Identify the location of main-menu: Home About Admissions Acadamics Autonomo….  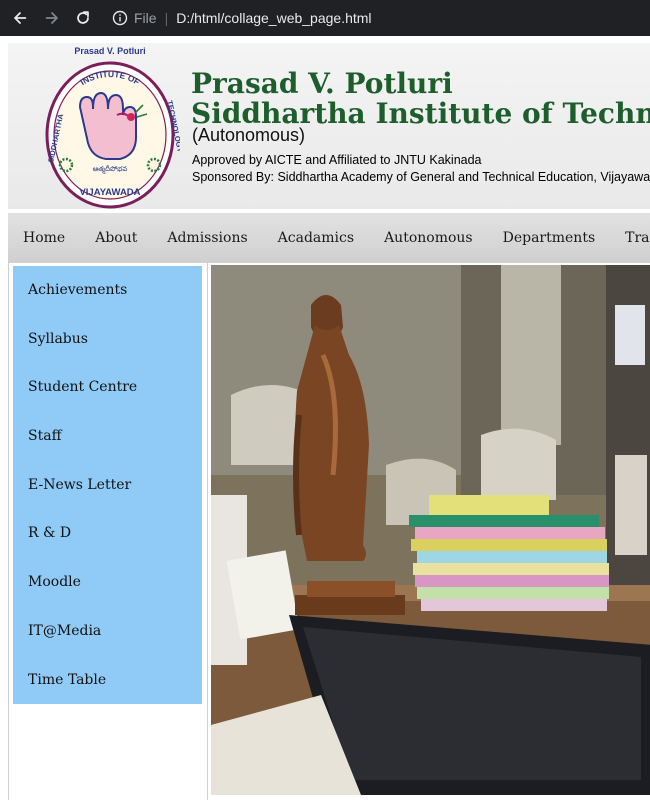
(329, 238).